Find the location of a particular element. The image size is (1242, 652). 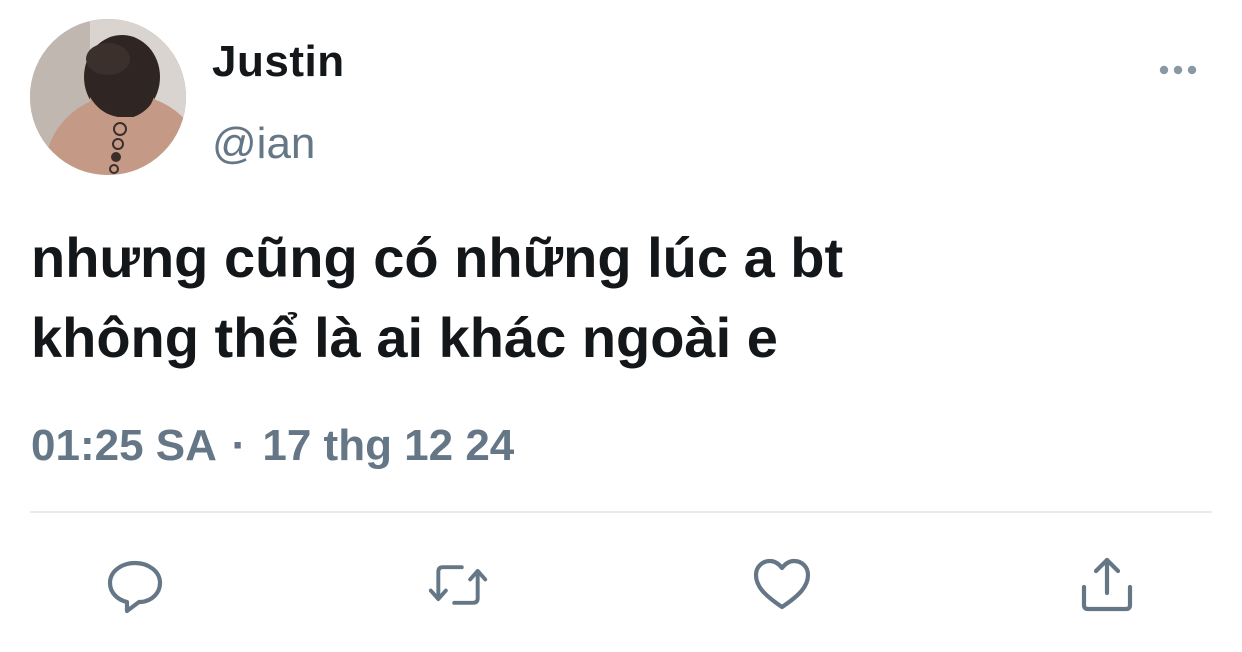

reply-button is located at coordinates (135, 585).